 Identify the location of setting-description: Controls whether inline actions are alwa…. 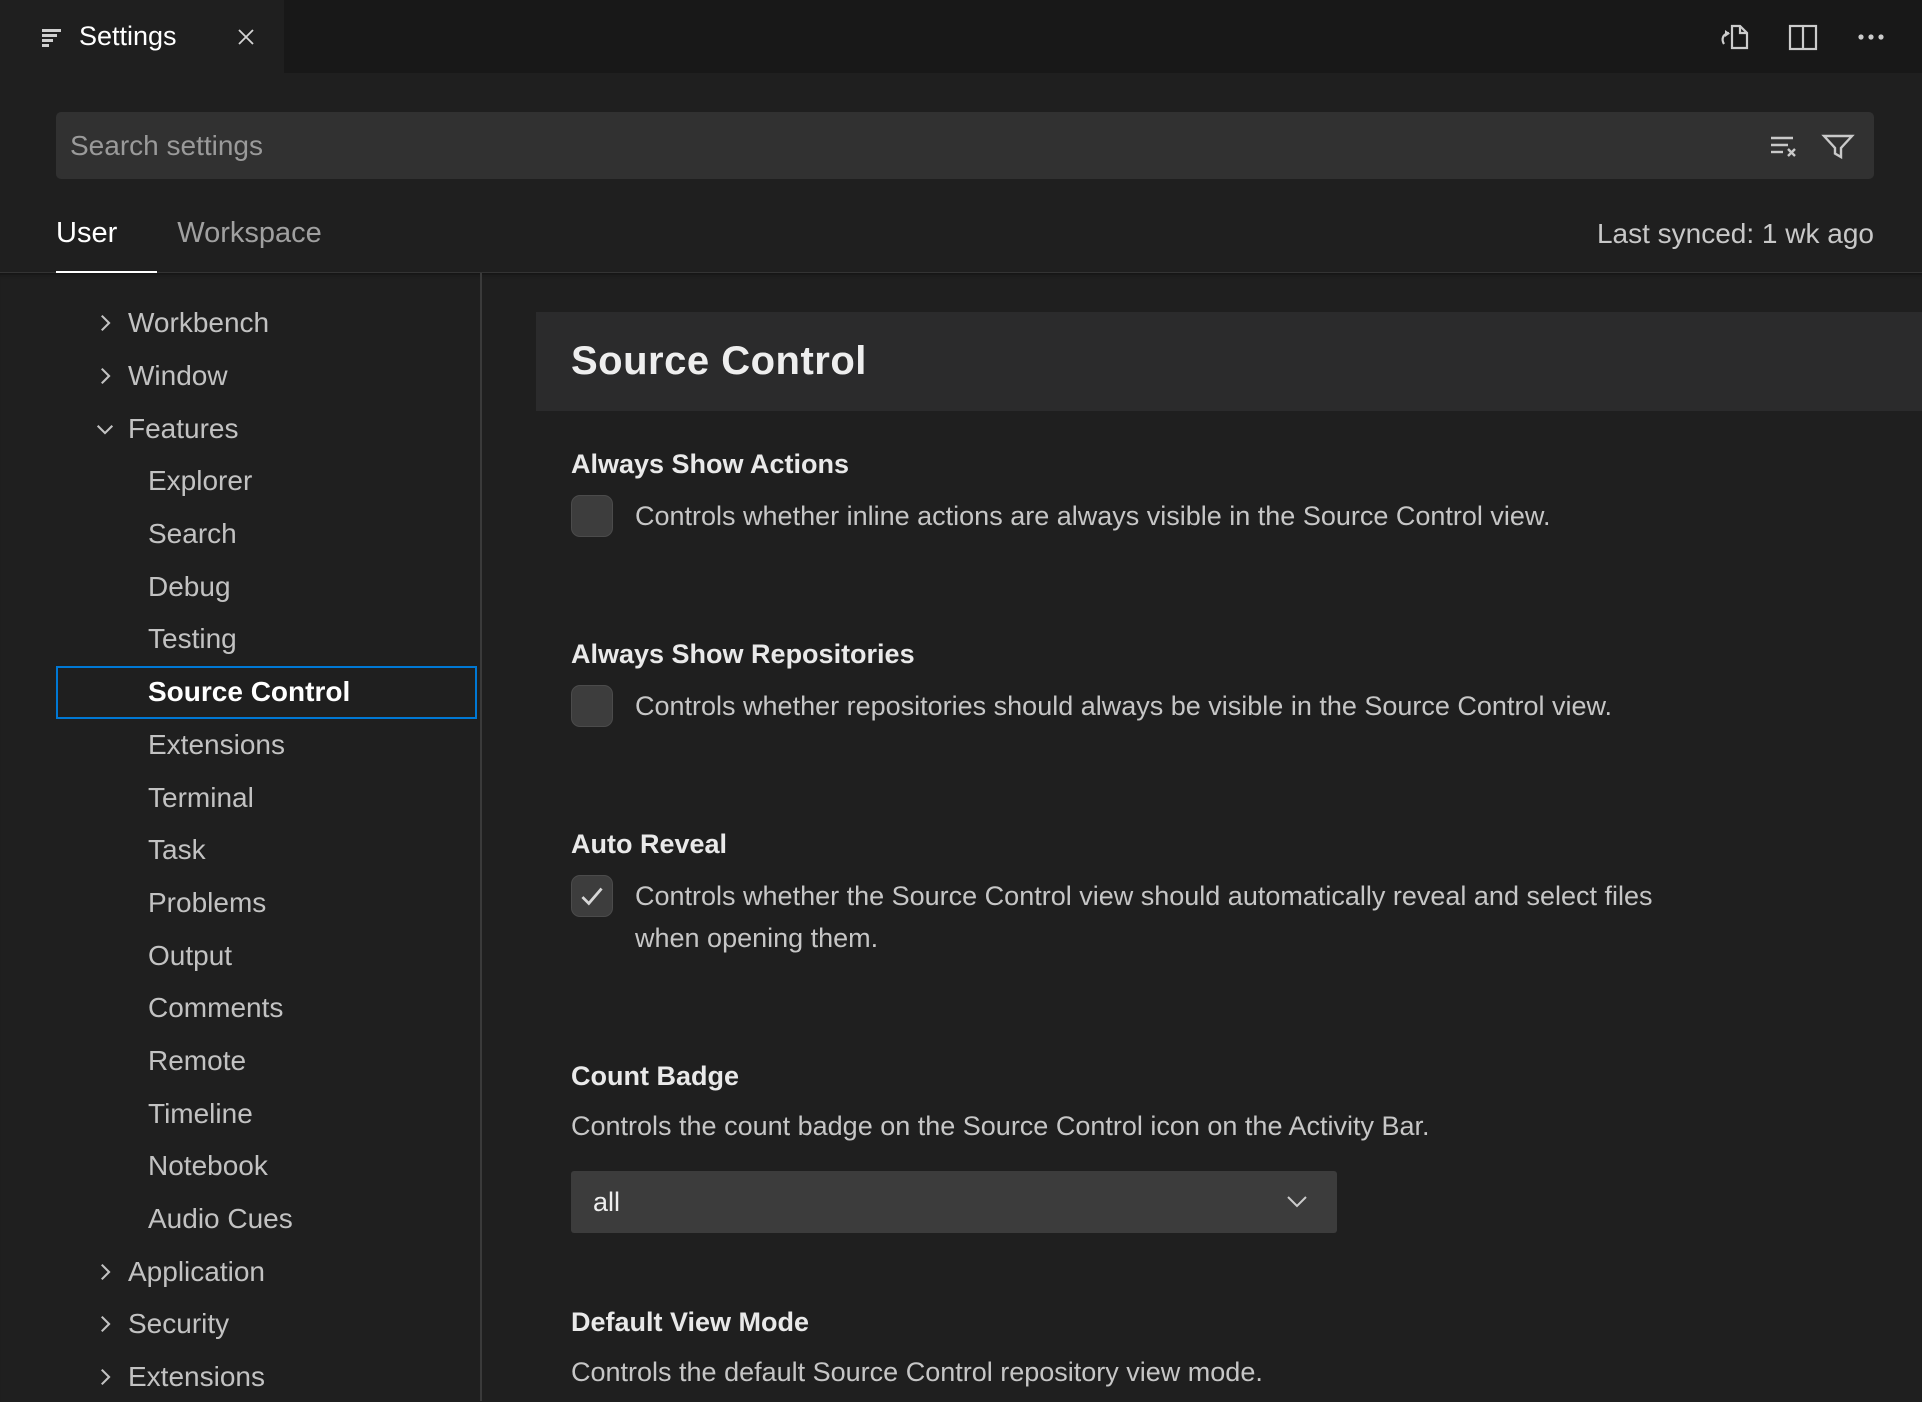
(1093, 516).